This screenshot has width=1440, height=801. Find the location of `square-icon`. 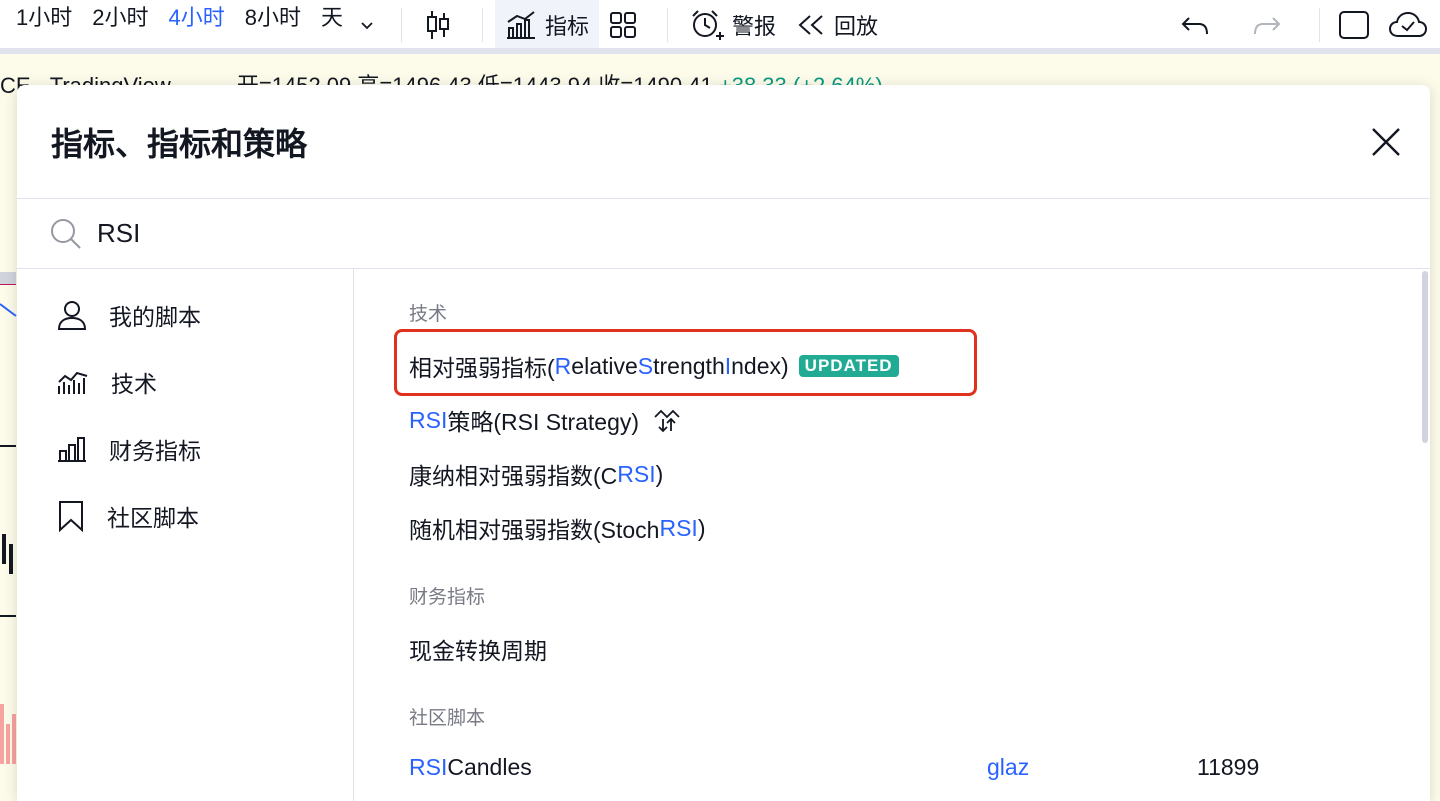

square-icon is located at coordinates (1354, 25).